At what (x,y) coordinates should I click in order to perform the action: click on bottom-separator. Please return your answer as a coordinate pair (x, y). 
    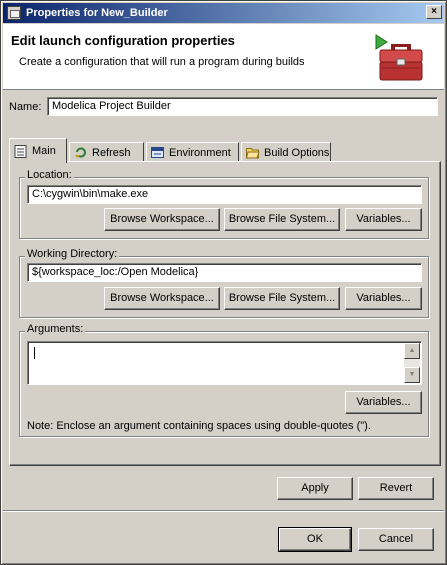
    Looking at the image, I should click on (223, 511).